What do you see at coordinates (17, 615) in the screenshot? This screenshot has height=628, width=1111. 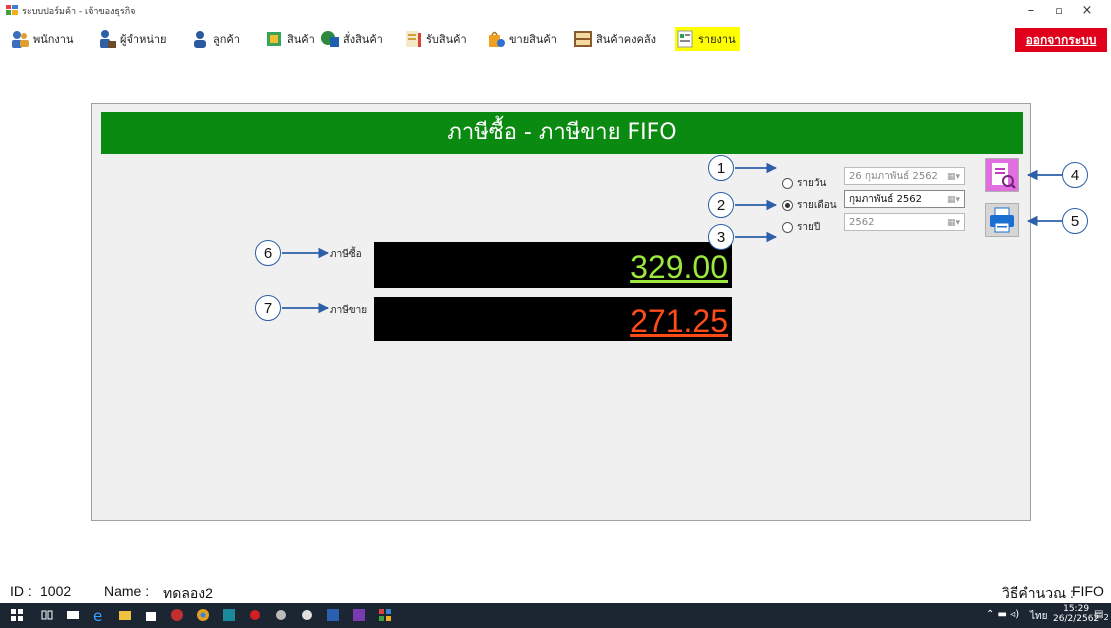 I see `windows-start-icon` at bounding box center [17, 615].